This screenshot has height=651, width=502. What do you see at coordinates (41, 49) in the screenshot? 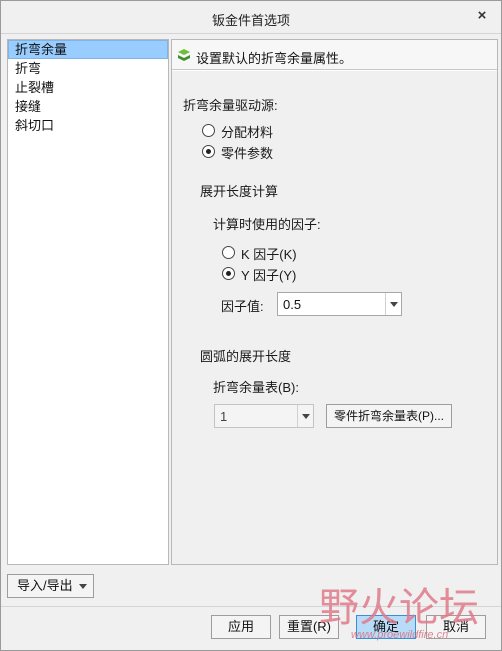
I see `nav-item-label: 折弯余量` at bounding box center [41, 49].